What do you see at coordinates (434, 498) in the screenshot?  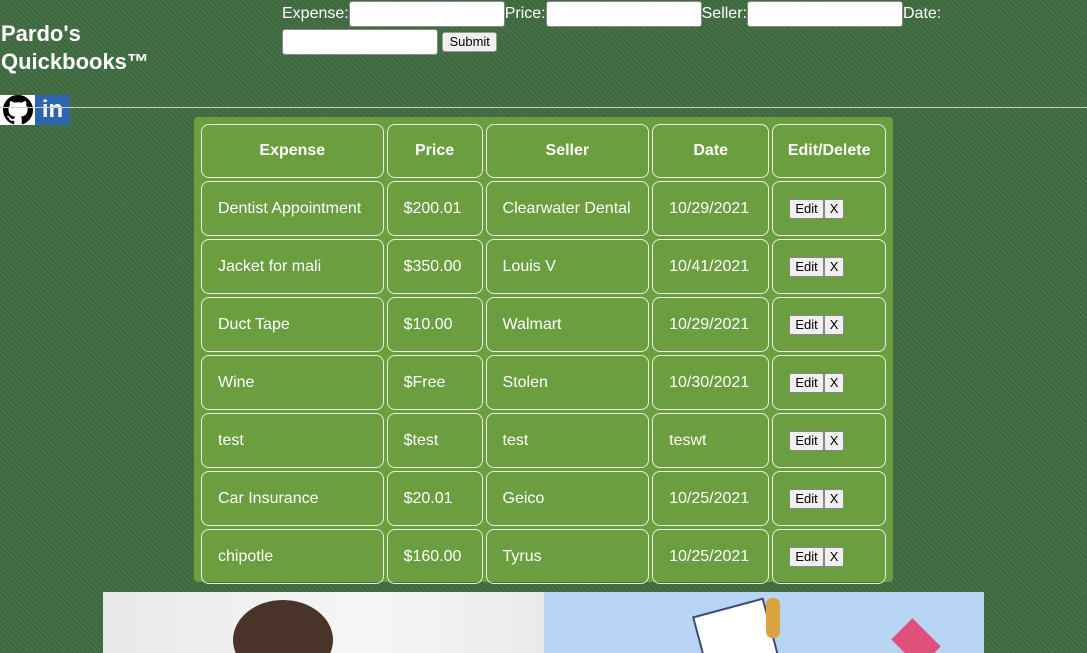 I see `price-cell: $20.01` at bounding box center [434, 498].